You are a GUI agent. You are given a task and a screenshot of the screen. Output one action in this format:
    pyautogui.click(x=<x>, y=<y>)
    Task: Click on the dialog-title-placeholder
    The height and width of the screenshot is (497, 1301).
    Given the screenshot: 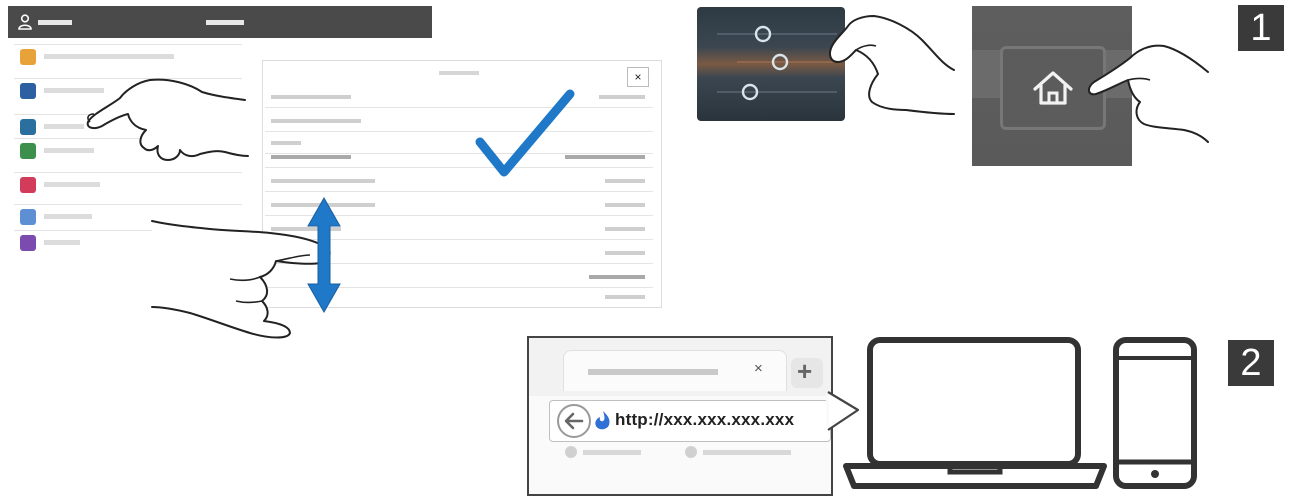 What is the action you would take?
    pyautogui.click(x=459, y=73)
    